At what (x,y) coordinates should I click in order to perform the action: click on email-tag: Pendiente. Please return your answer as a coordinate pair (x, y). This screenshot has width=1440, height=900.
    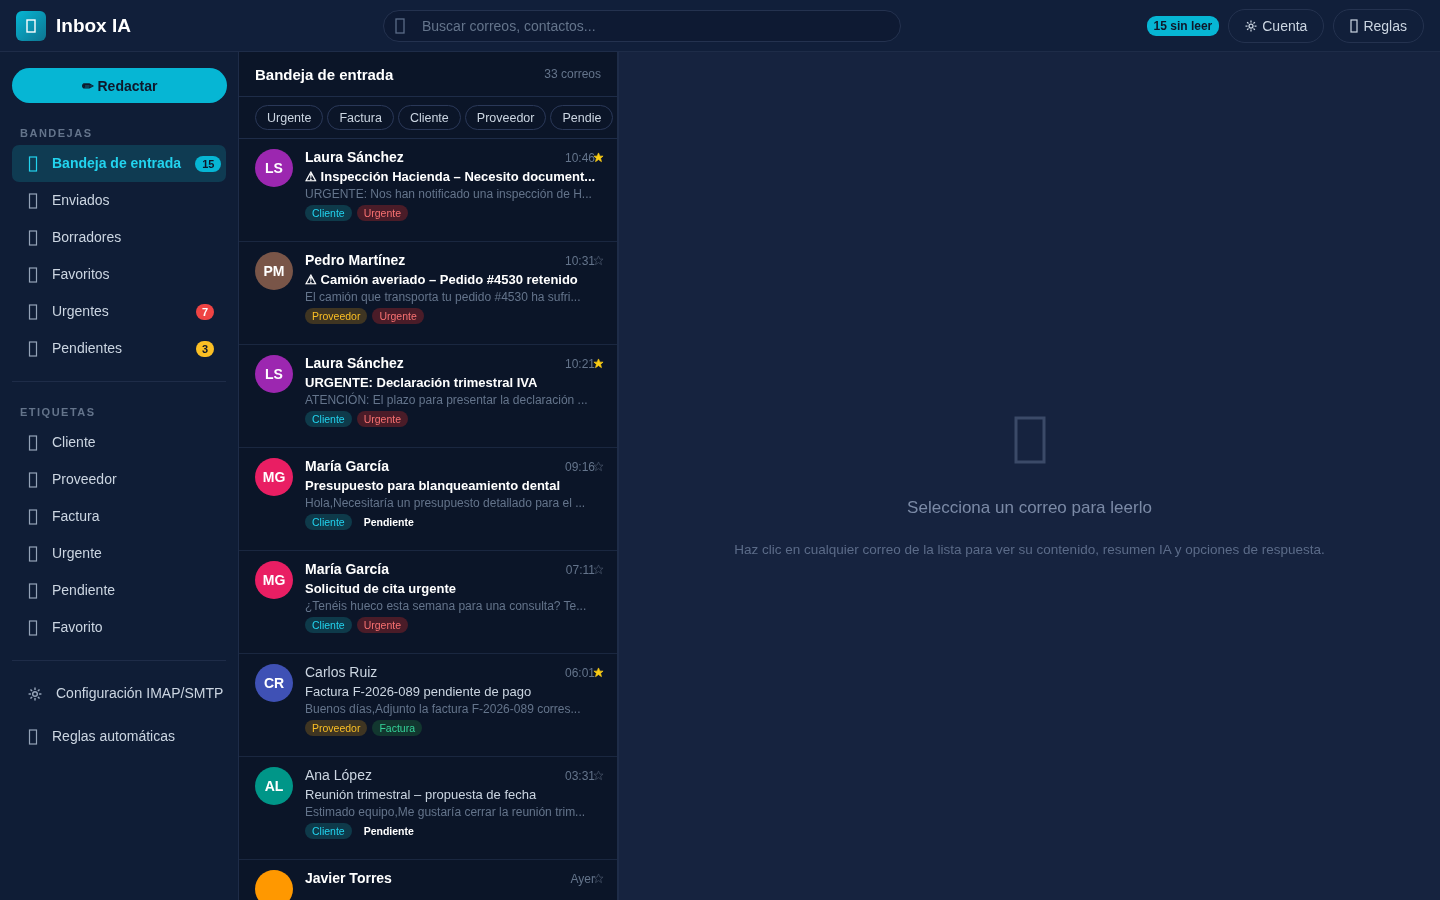
    Looking at the image, I should click on (388, 522).